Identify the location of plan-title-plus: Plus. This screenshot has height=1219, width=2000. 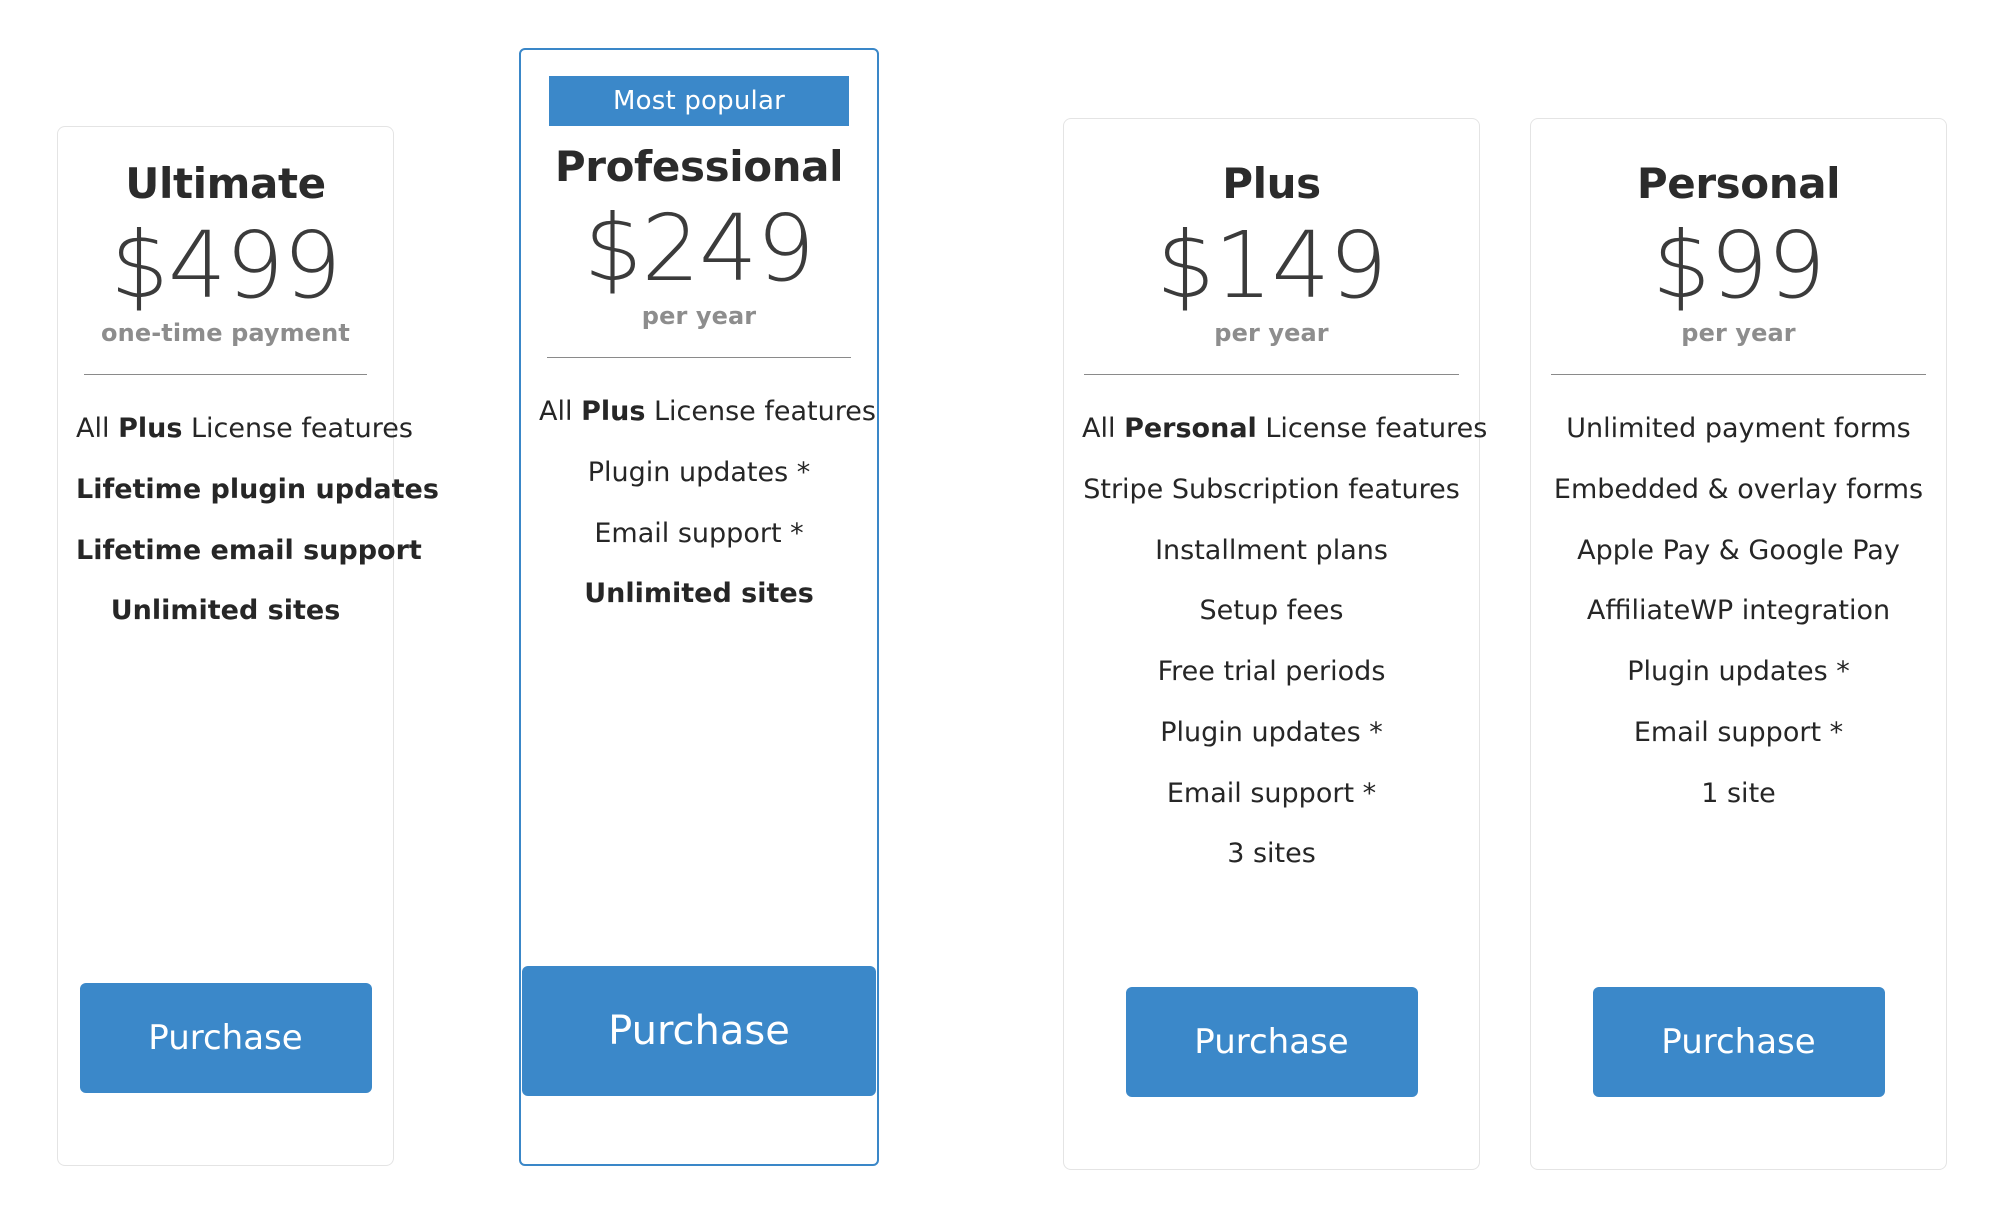
(1271, 183).